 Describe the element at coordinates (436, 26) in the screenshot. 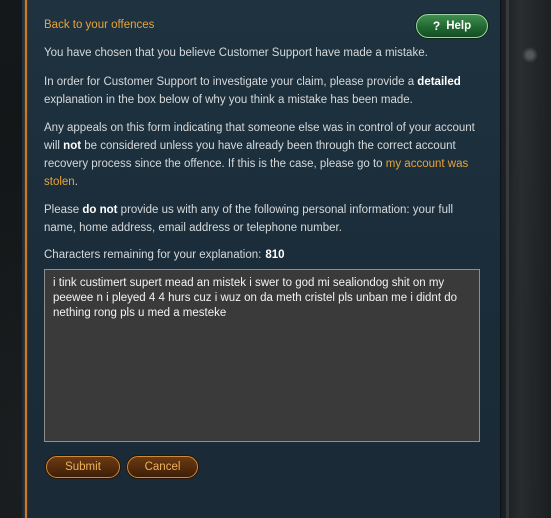

I see `question-mark-icon: ?` at that location.